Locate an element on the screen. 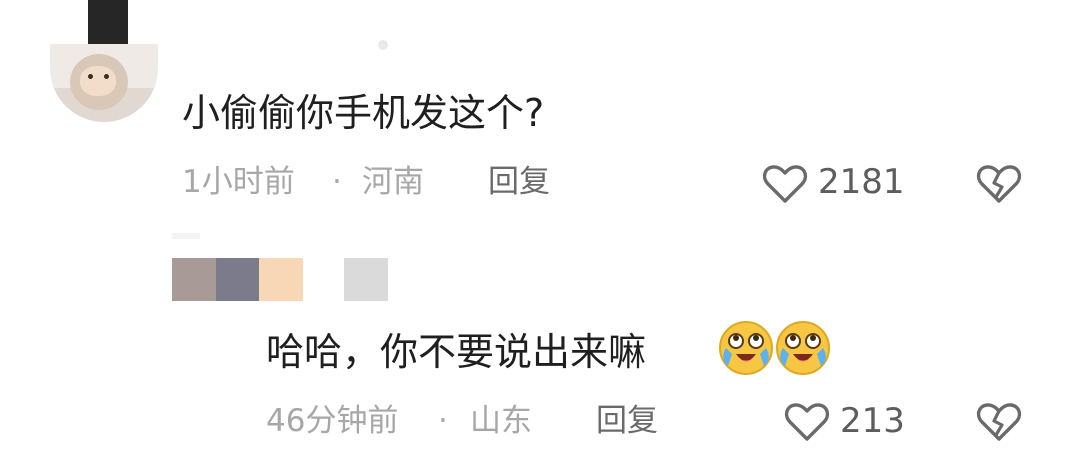 The image size is (1080, 452). like-count: 213 is located at coordinates (872, 421).